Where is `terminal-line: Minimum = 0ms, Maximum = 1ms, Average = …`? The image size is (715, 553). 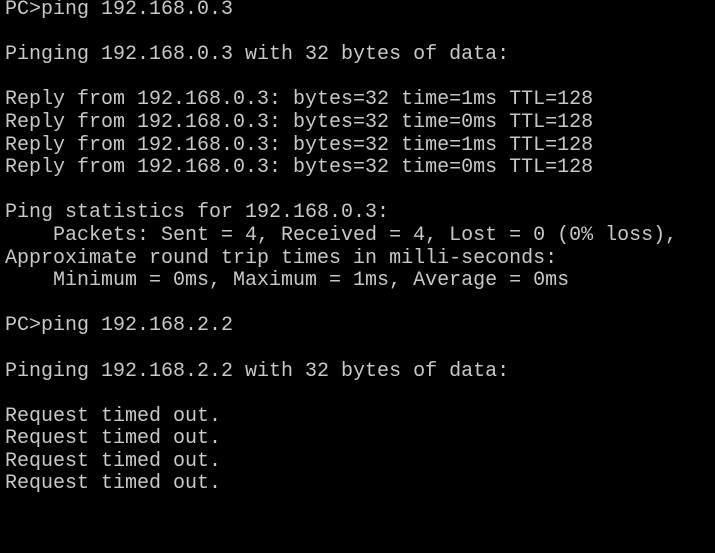
terminal-line: Minimum = 0ms, Maximum = 1ms, Average = … is located at coordinates (287, 281).